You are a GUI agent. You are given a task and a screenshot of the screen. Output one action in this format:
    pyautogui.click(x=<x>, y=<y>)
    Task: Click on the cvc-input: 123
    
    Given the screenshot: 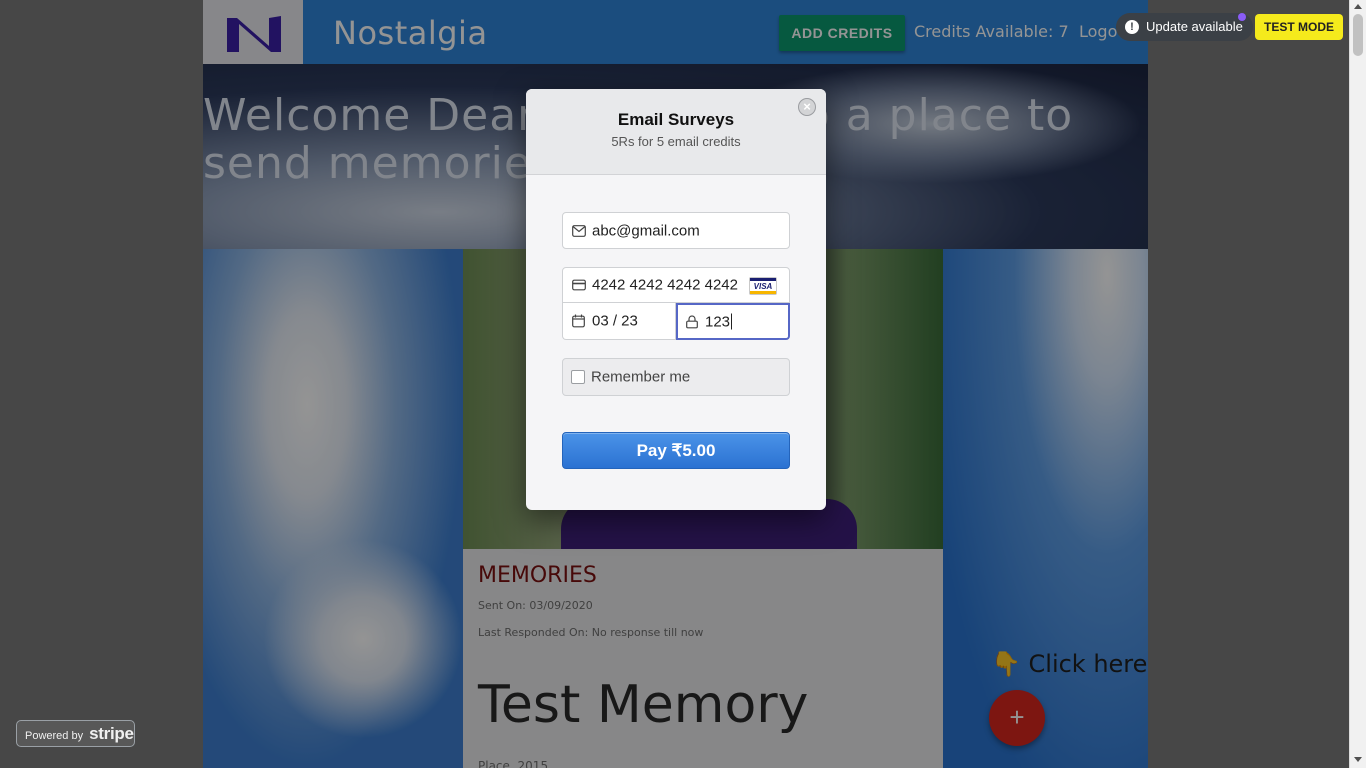 What is the action you would take?
    pyautogui.click(x=719, y=321)
    